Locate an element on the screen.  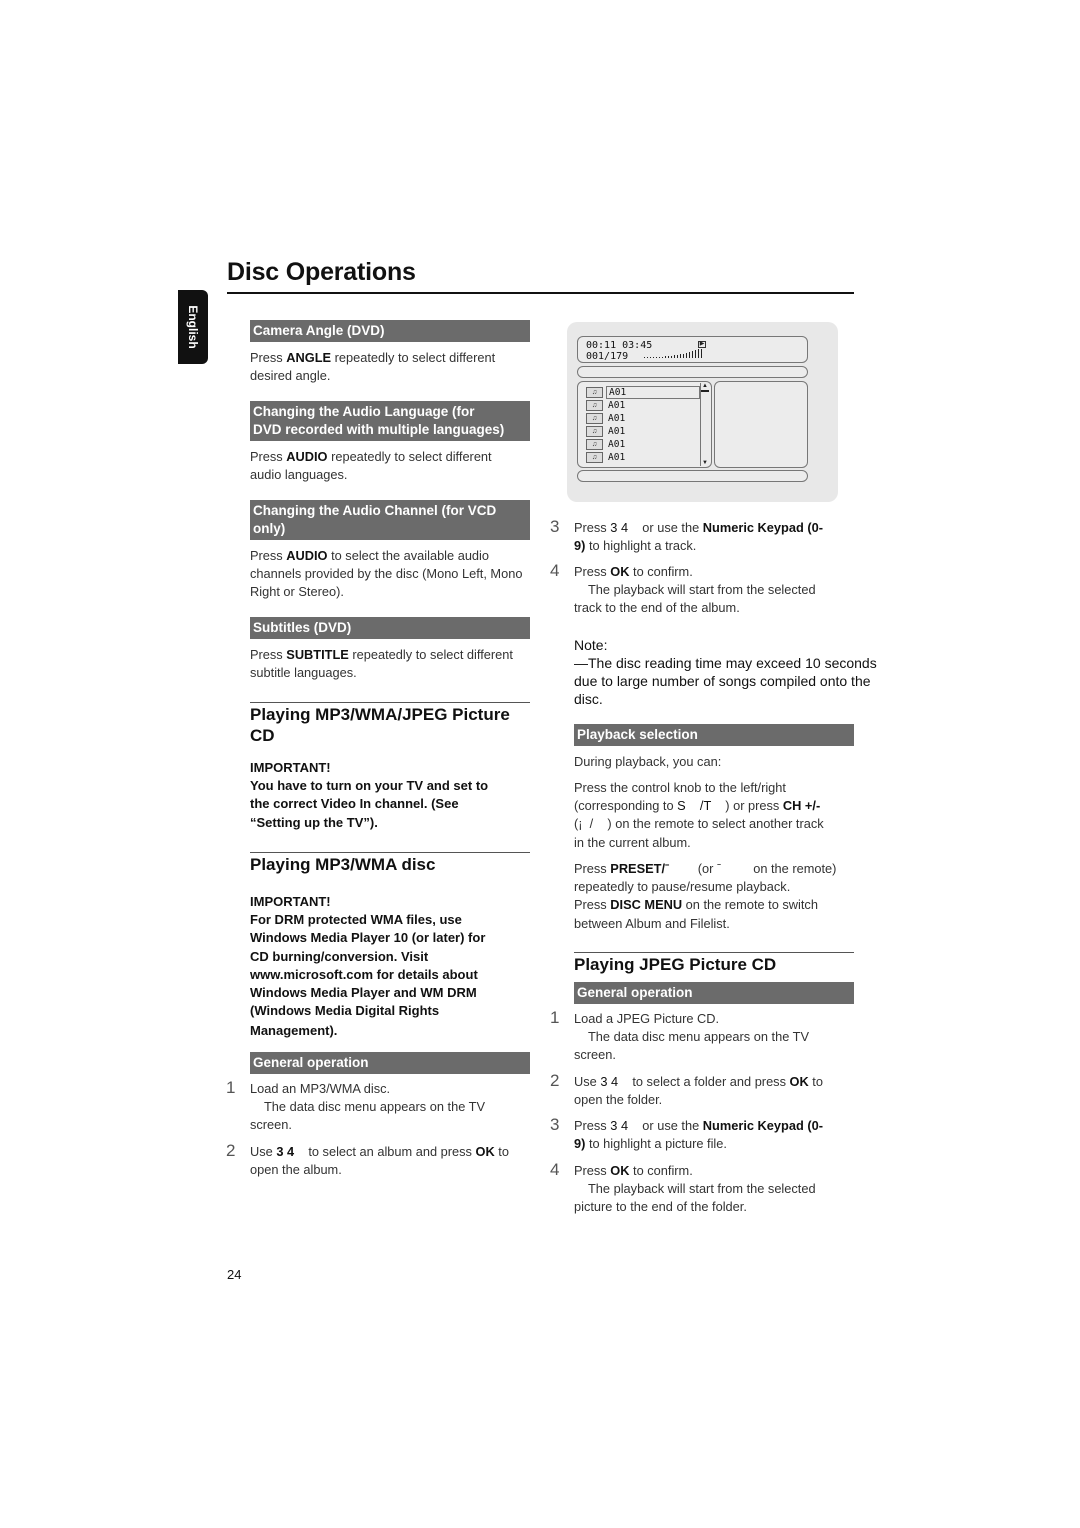
page-number: 24 is located at coordinates (234, 1274).